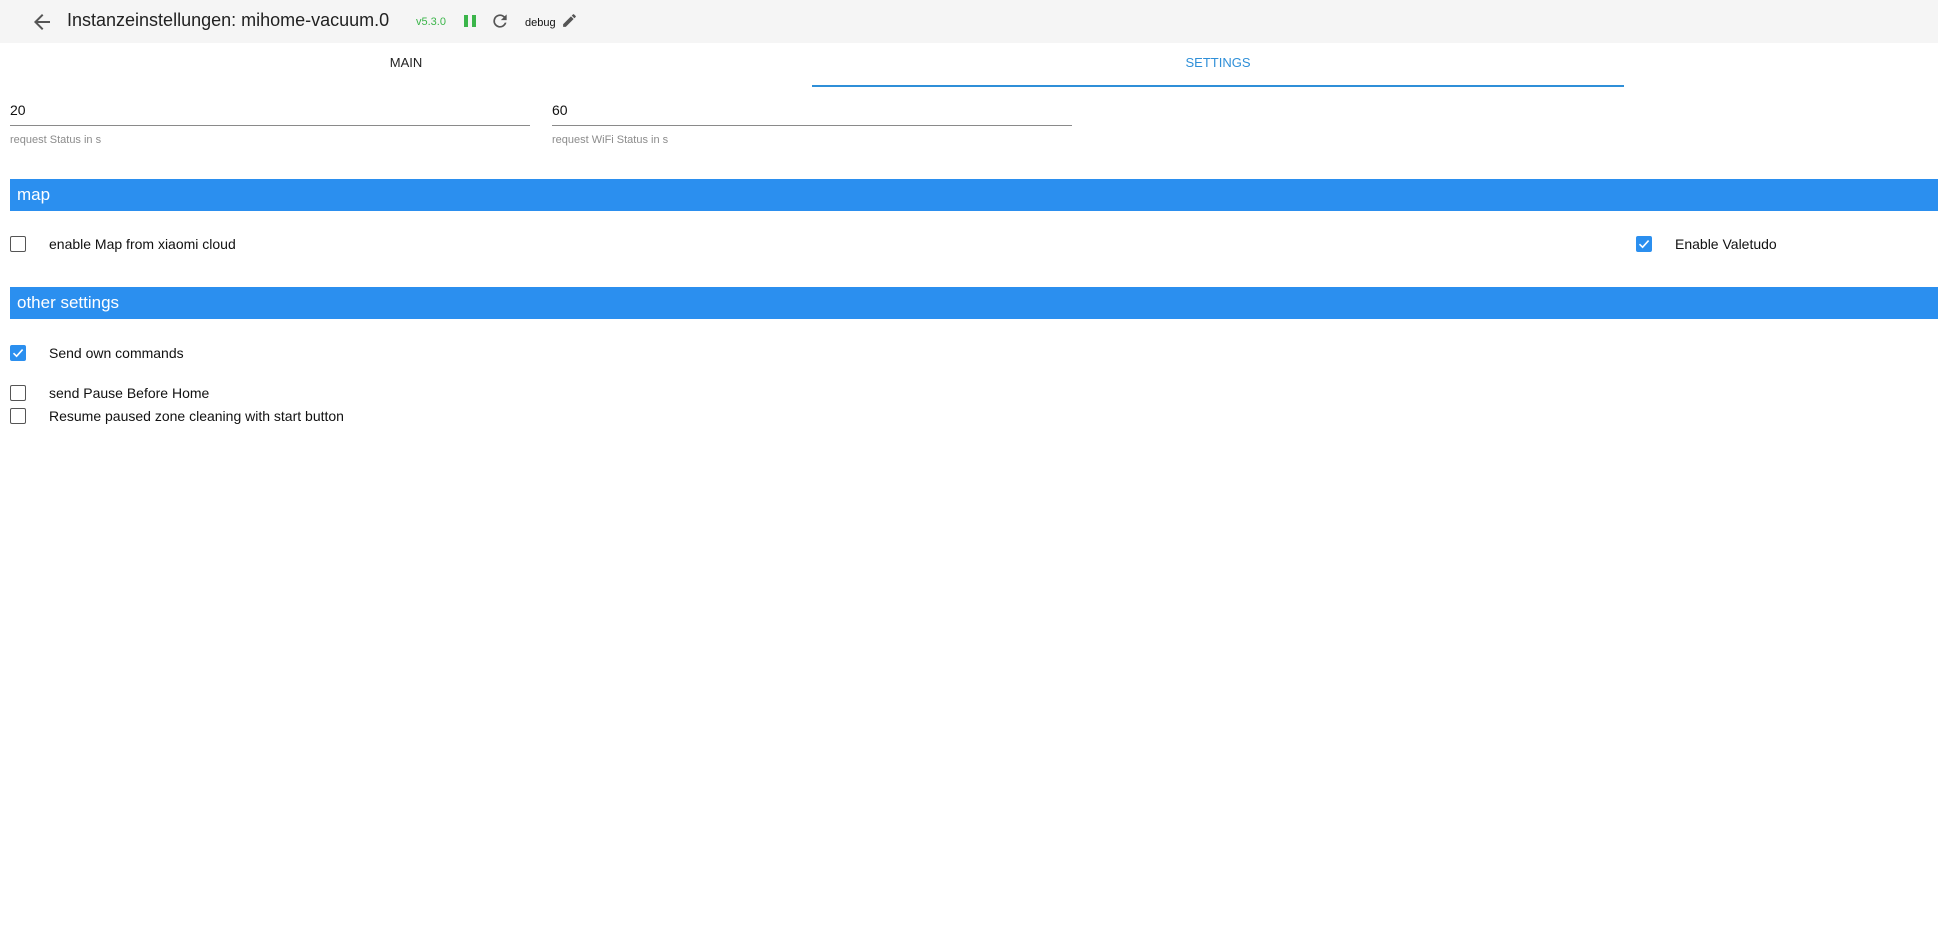 The image size is (1938, 928). Describe the element at coordinates (1726, 244) in the screenshot. I see `checkbox-label: Enable Valetudo` at that location.